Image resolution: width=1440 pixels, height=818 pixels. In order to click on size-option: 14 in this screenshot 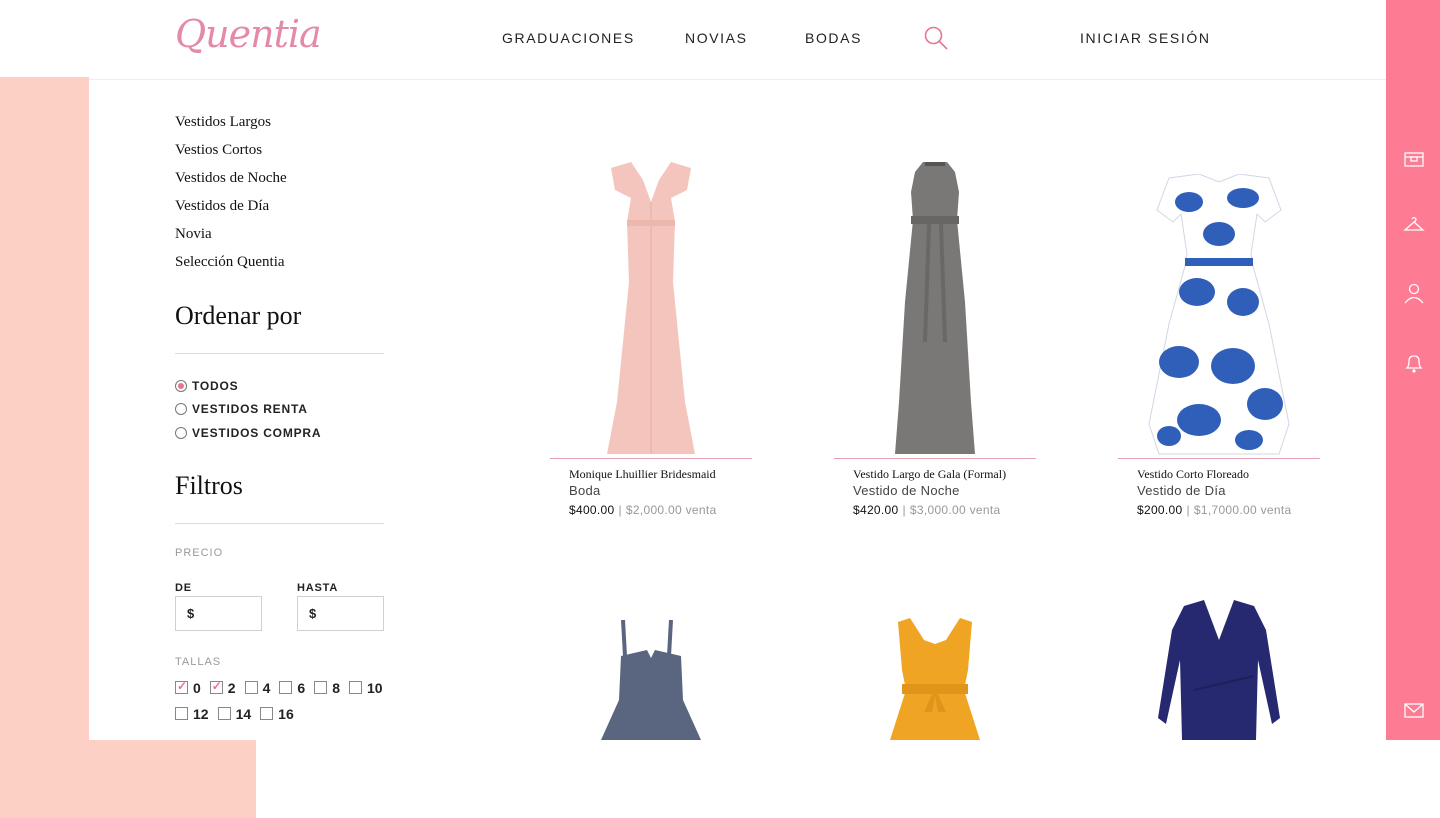, I will do `click(234, 714)`.